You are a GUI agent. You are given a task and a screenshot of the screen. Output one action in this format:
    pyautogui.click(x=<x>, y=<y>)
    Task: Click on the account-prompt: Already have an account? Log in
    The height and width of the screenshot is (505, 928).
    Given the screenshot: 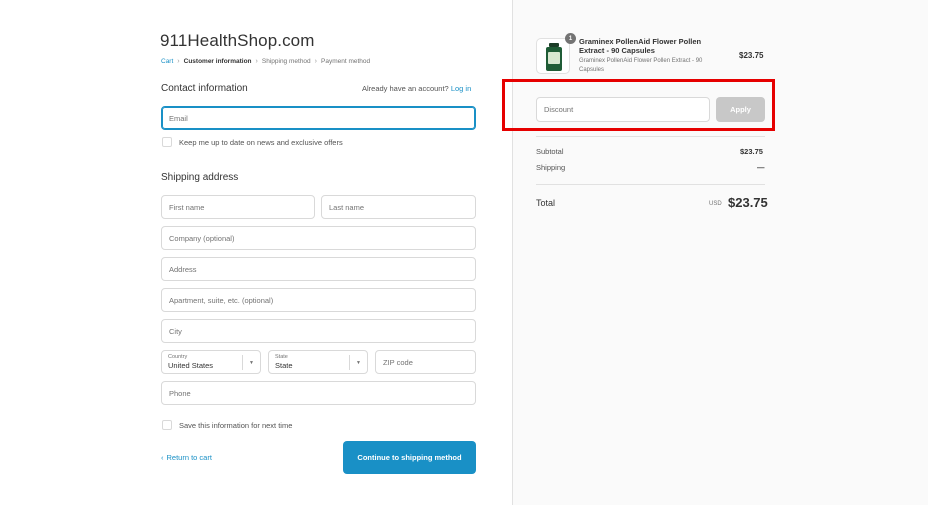 What is the action you would take?
    pyautogui.click(x=416, y=88)
    